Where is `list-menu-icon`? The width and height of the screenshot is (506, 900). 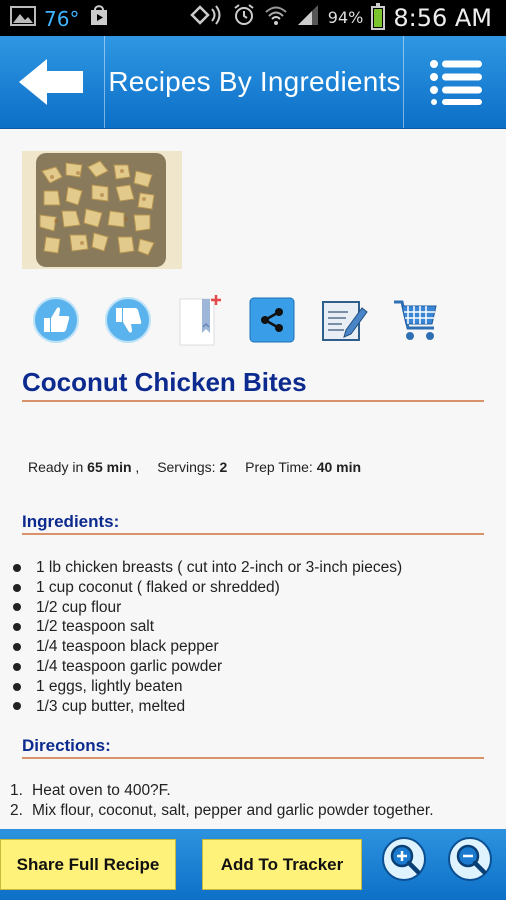
list-menu-icon is located at coordinates (456, 82).